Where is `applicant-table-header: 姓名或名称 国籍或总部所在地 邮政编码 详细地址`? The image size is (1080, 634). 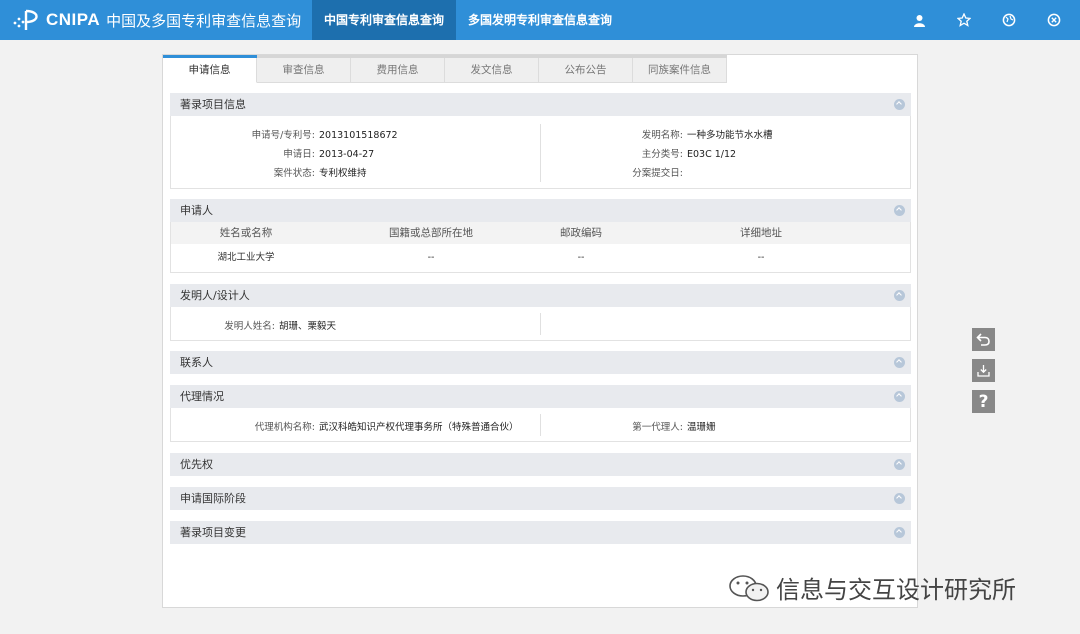 applicant-table-header: 姓名或名称 国籍或总部所在地 邮政编码 详细地址 is located at coordinates (540, 233).